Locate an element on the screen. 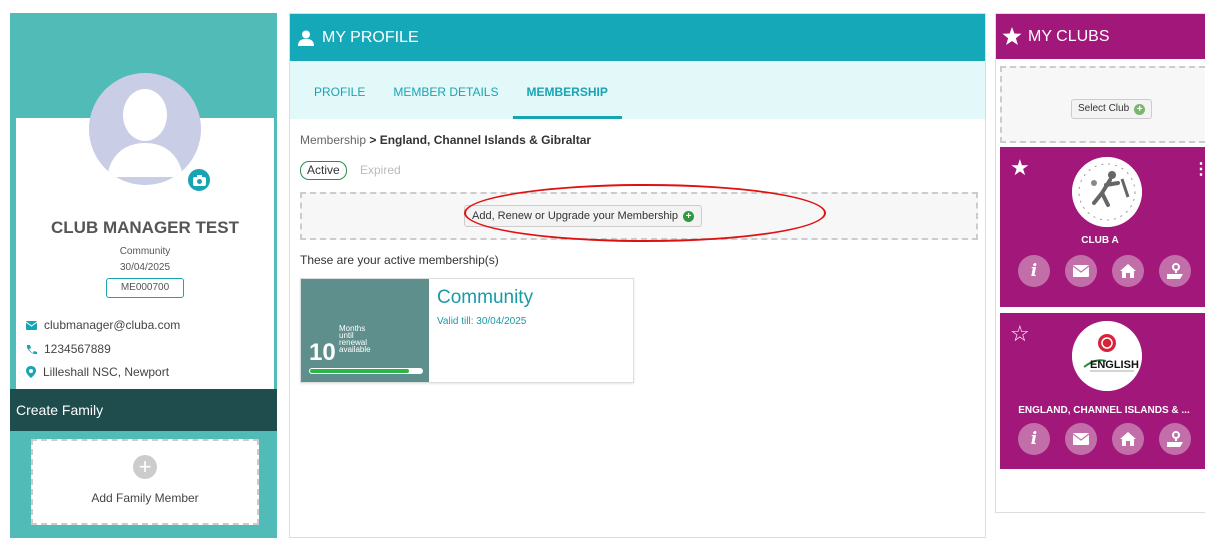  renewal-label: Months until renewal available is located at coordinates (355, 339).